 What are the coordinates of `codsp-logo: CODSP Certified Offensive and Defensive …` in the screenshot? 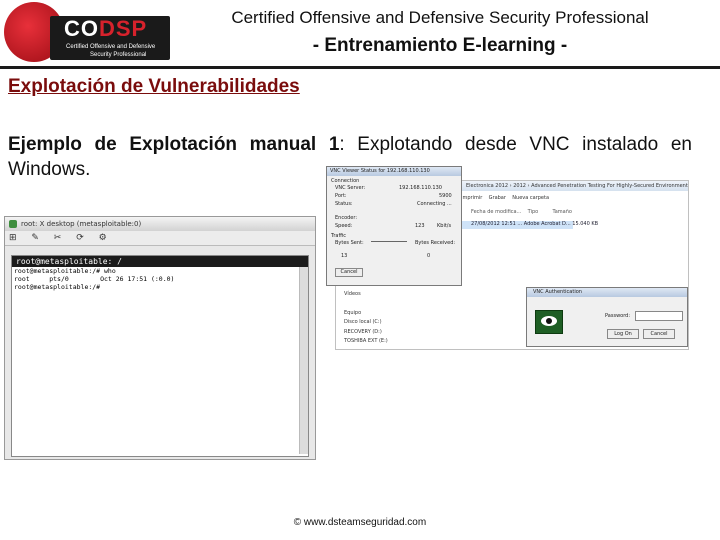 It's located at (87, 33).